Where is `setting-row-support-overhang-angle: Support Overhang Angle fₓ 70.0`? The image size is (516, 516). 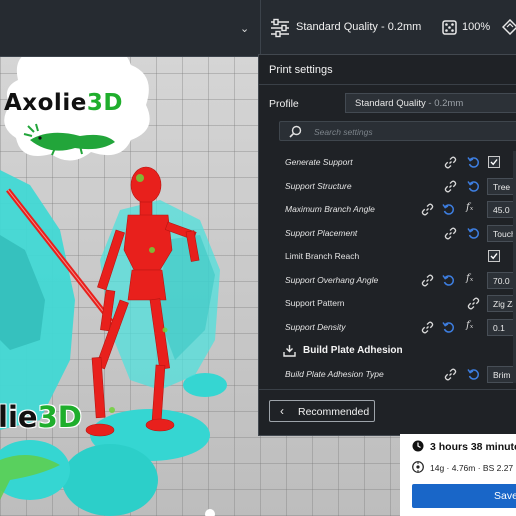
setting-row-support-overhang-angle: Support Overhang Angle fₓ 70.0 is located at coordinates (387, 280).